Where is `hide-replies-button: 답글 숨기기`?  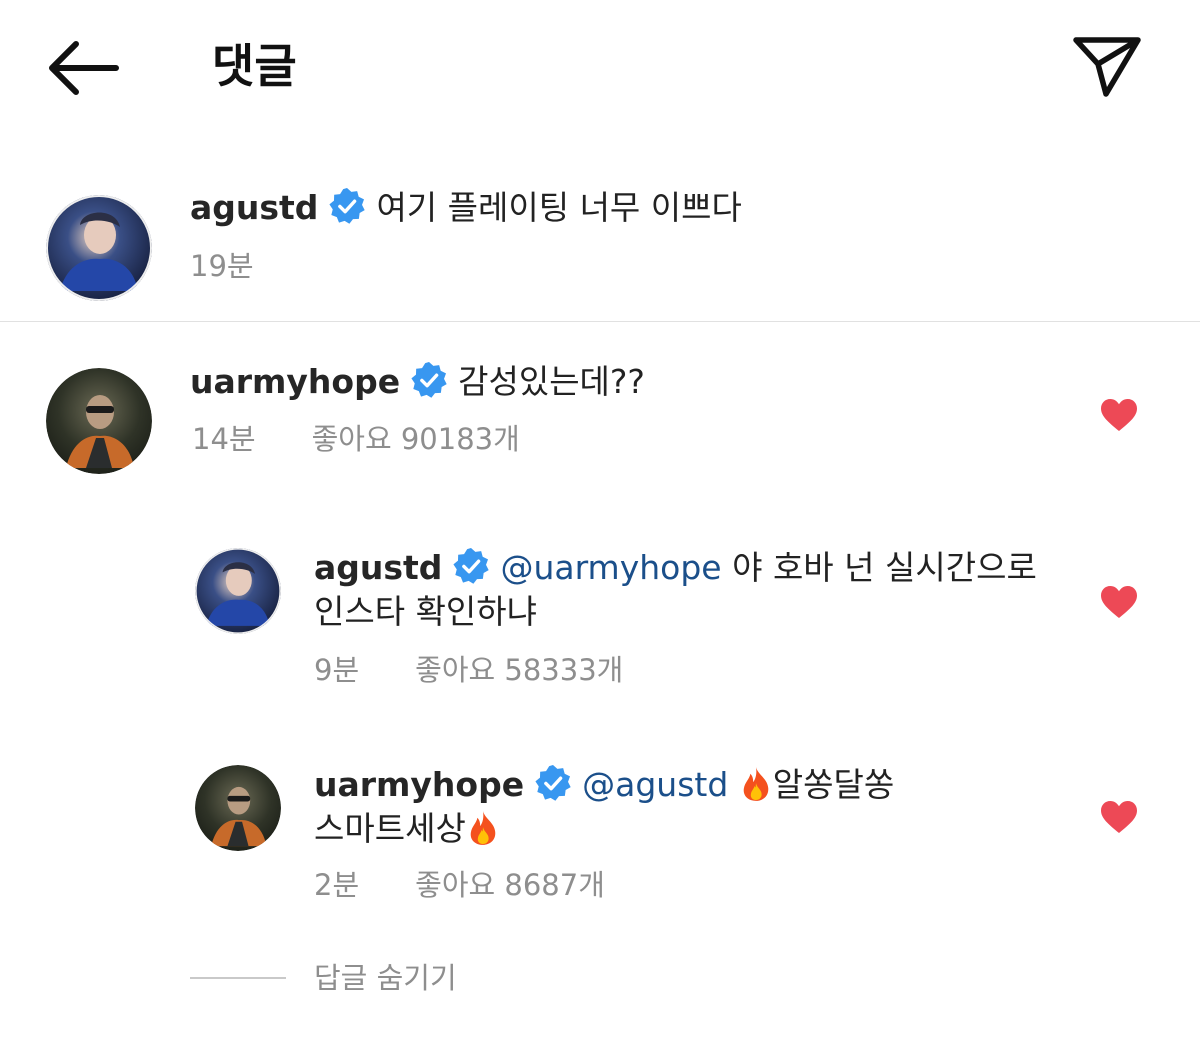 hide-replies-button: 답글 숨기기 is located at coordinates (385, 978).